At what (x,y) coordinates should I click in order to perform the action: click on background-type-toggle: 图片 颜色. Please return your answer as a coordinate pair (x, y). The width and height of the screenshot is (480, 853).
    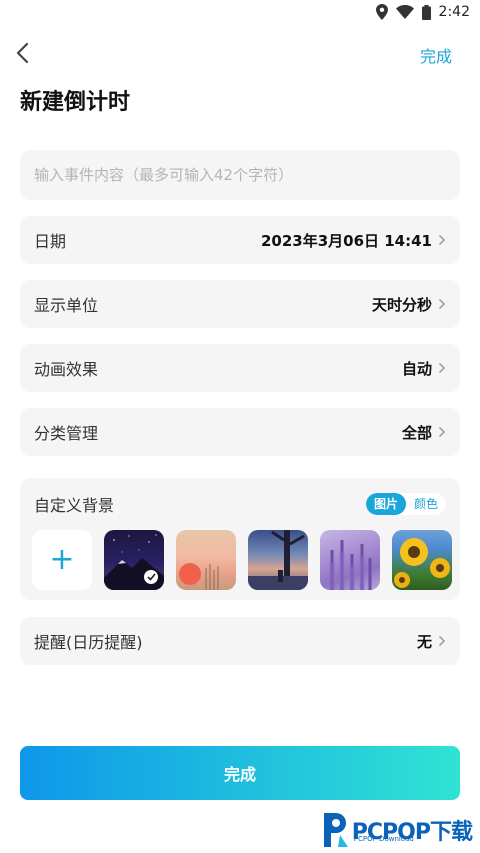
    Looking at the image, I should click on (405, 504).